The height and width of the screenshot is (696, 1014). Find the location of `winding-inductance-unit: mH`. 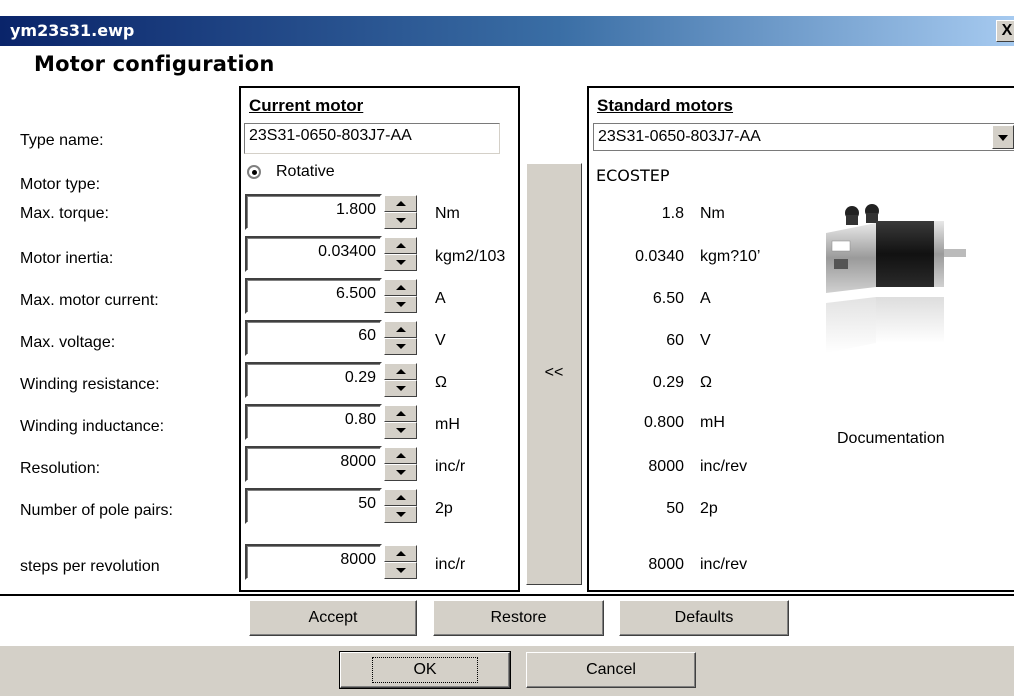

winding-inductance-unit: mH is located at coordinates (447, 424).